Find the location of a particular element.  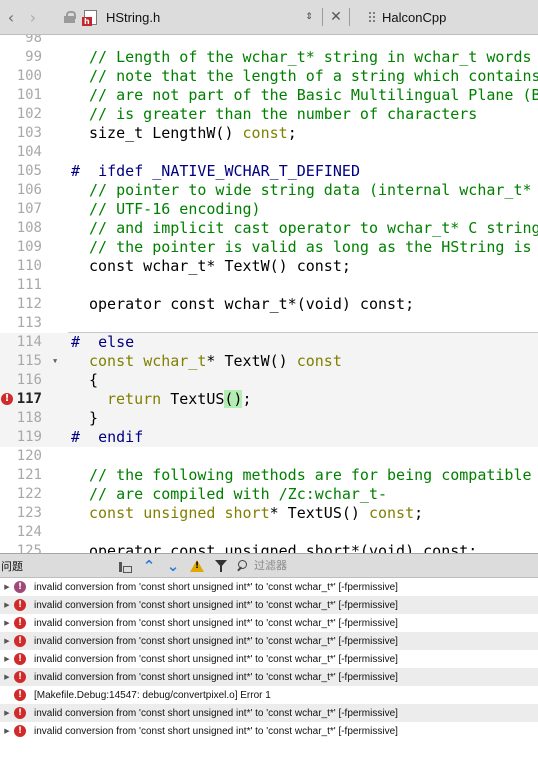

line-number: 114 is located at coordinates (29, 342).